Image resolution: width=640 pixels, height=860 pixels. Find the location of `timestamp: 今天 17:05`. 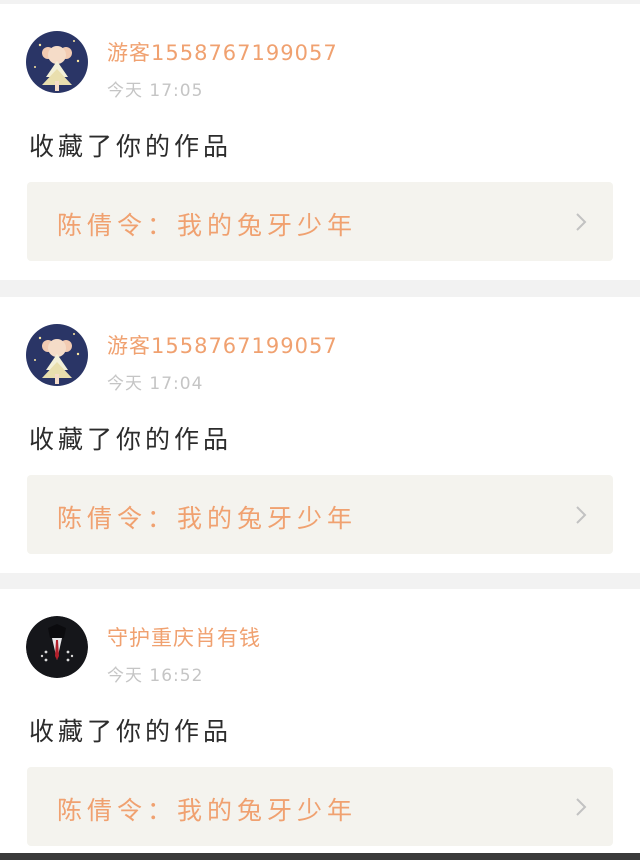

timestamp: 今天 17:05 is located at coordinates (155, 91).